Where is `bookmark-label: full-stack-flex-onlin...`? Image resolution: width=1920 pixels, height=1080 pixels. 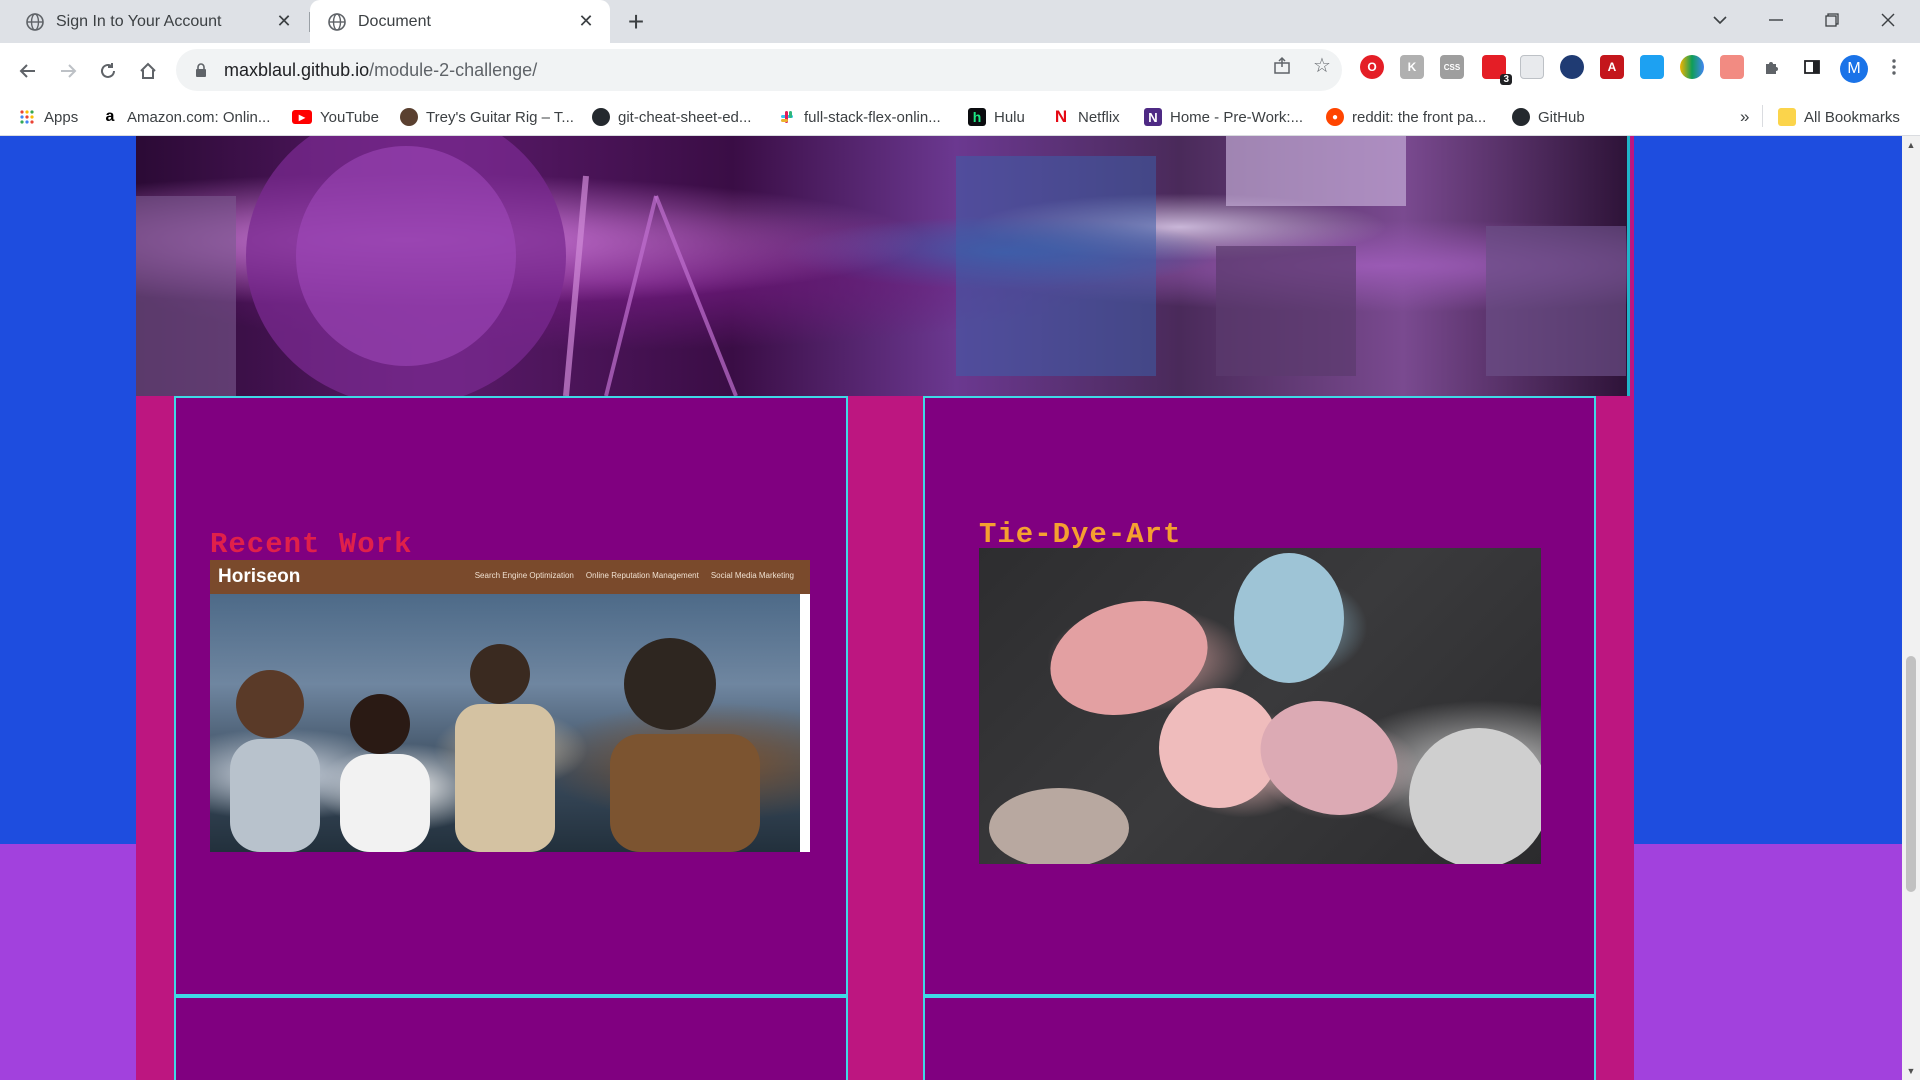 bookmark-label: full-stack-flex-onlin... is located at coordinates (872, 117).